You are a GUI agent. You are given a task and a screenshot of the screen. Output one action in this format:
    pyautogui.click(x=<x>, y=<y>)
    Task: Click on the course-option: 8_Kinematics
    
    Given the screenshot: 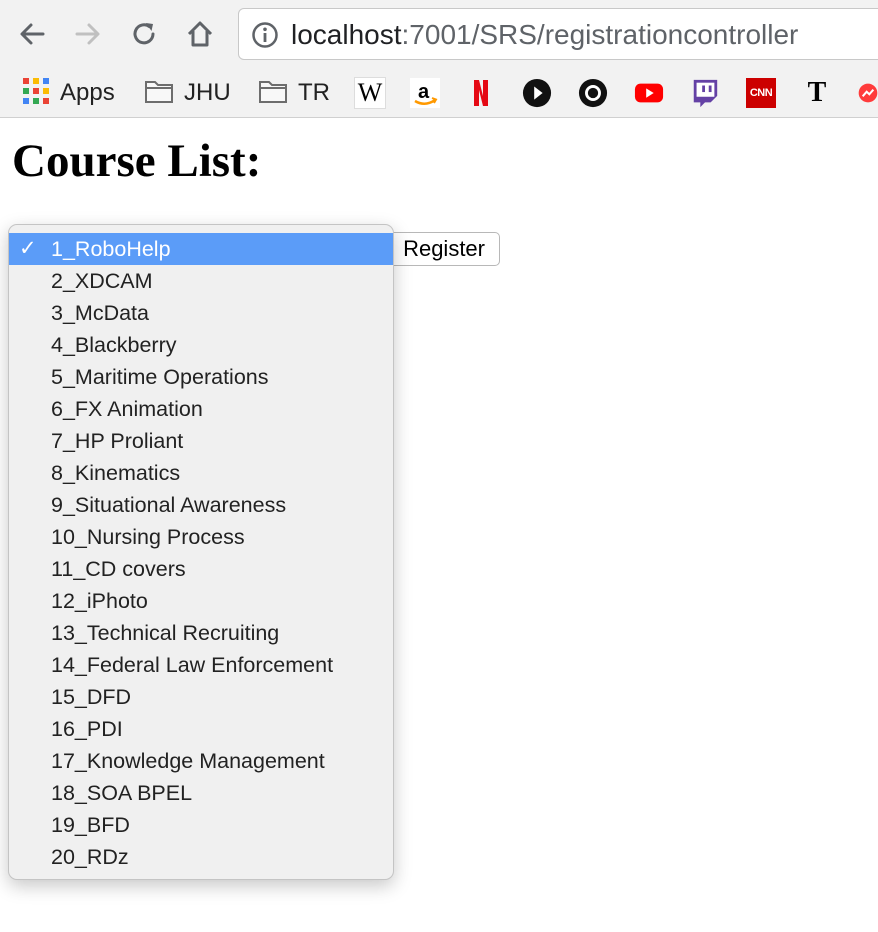 What is the action you would take?
    pyautogui.click(x=201, y=473)
    